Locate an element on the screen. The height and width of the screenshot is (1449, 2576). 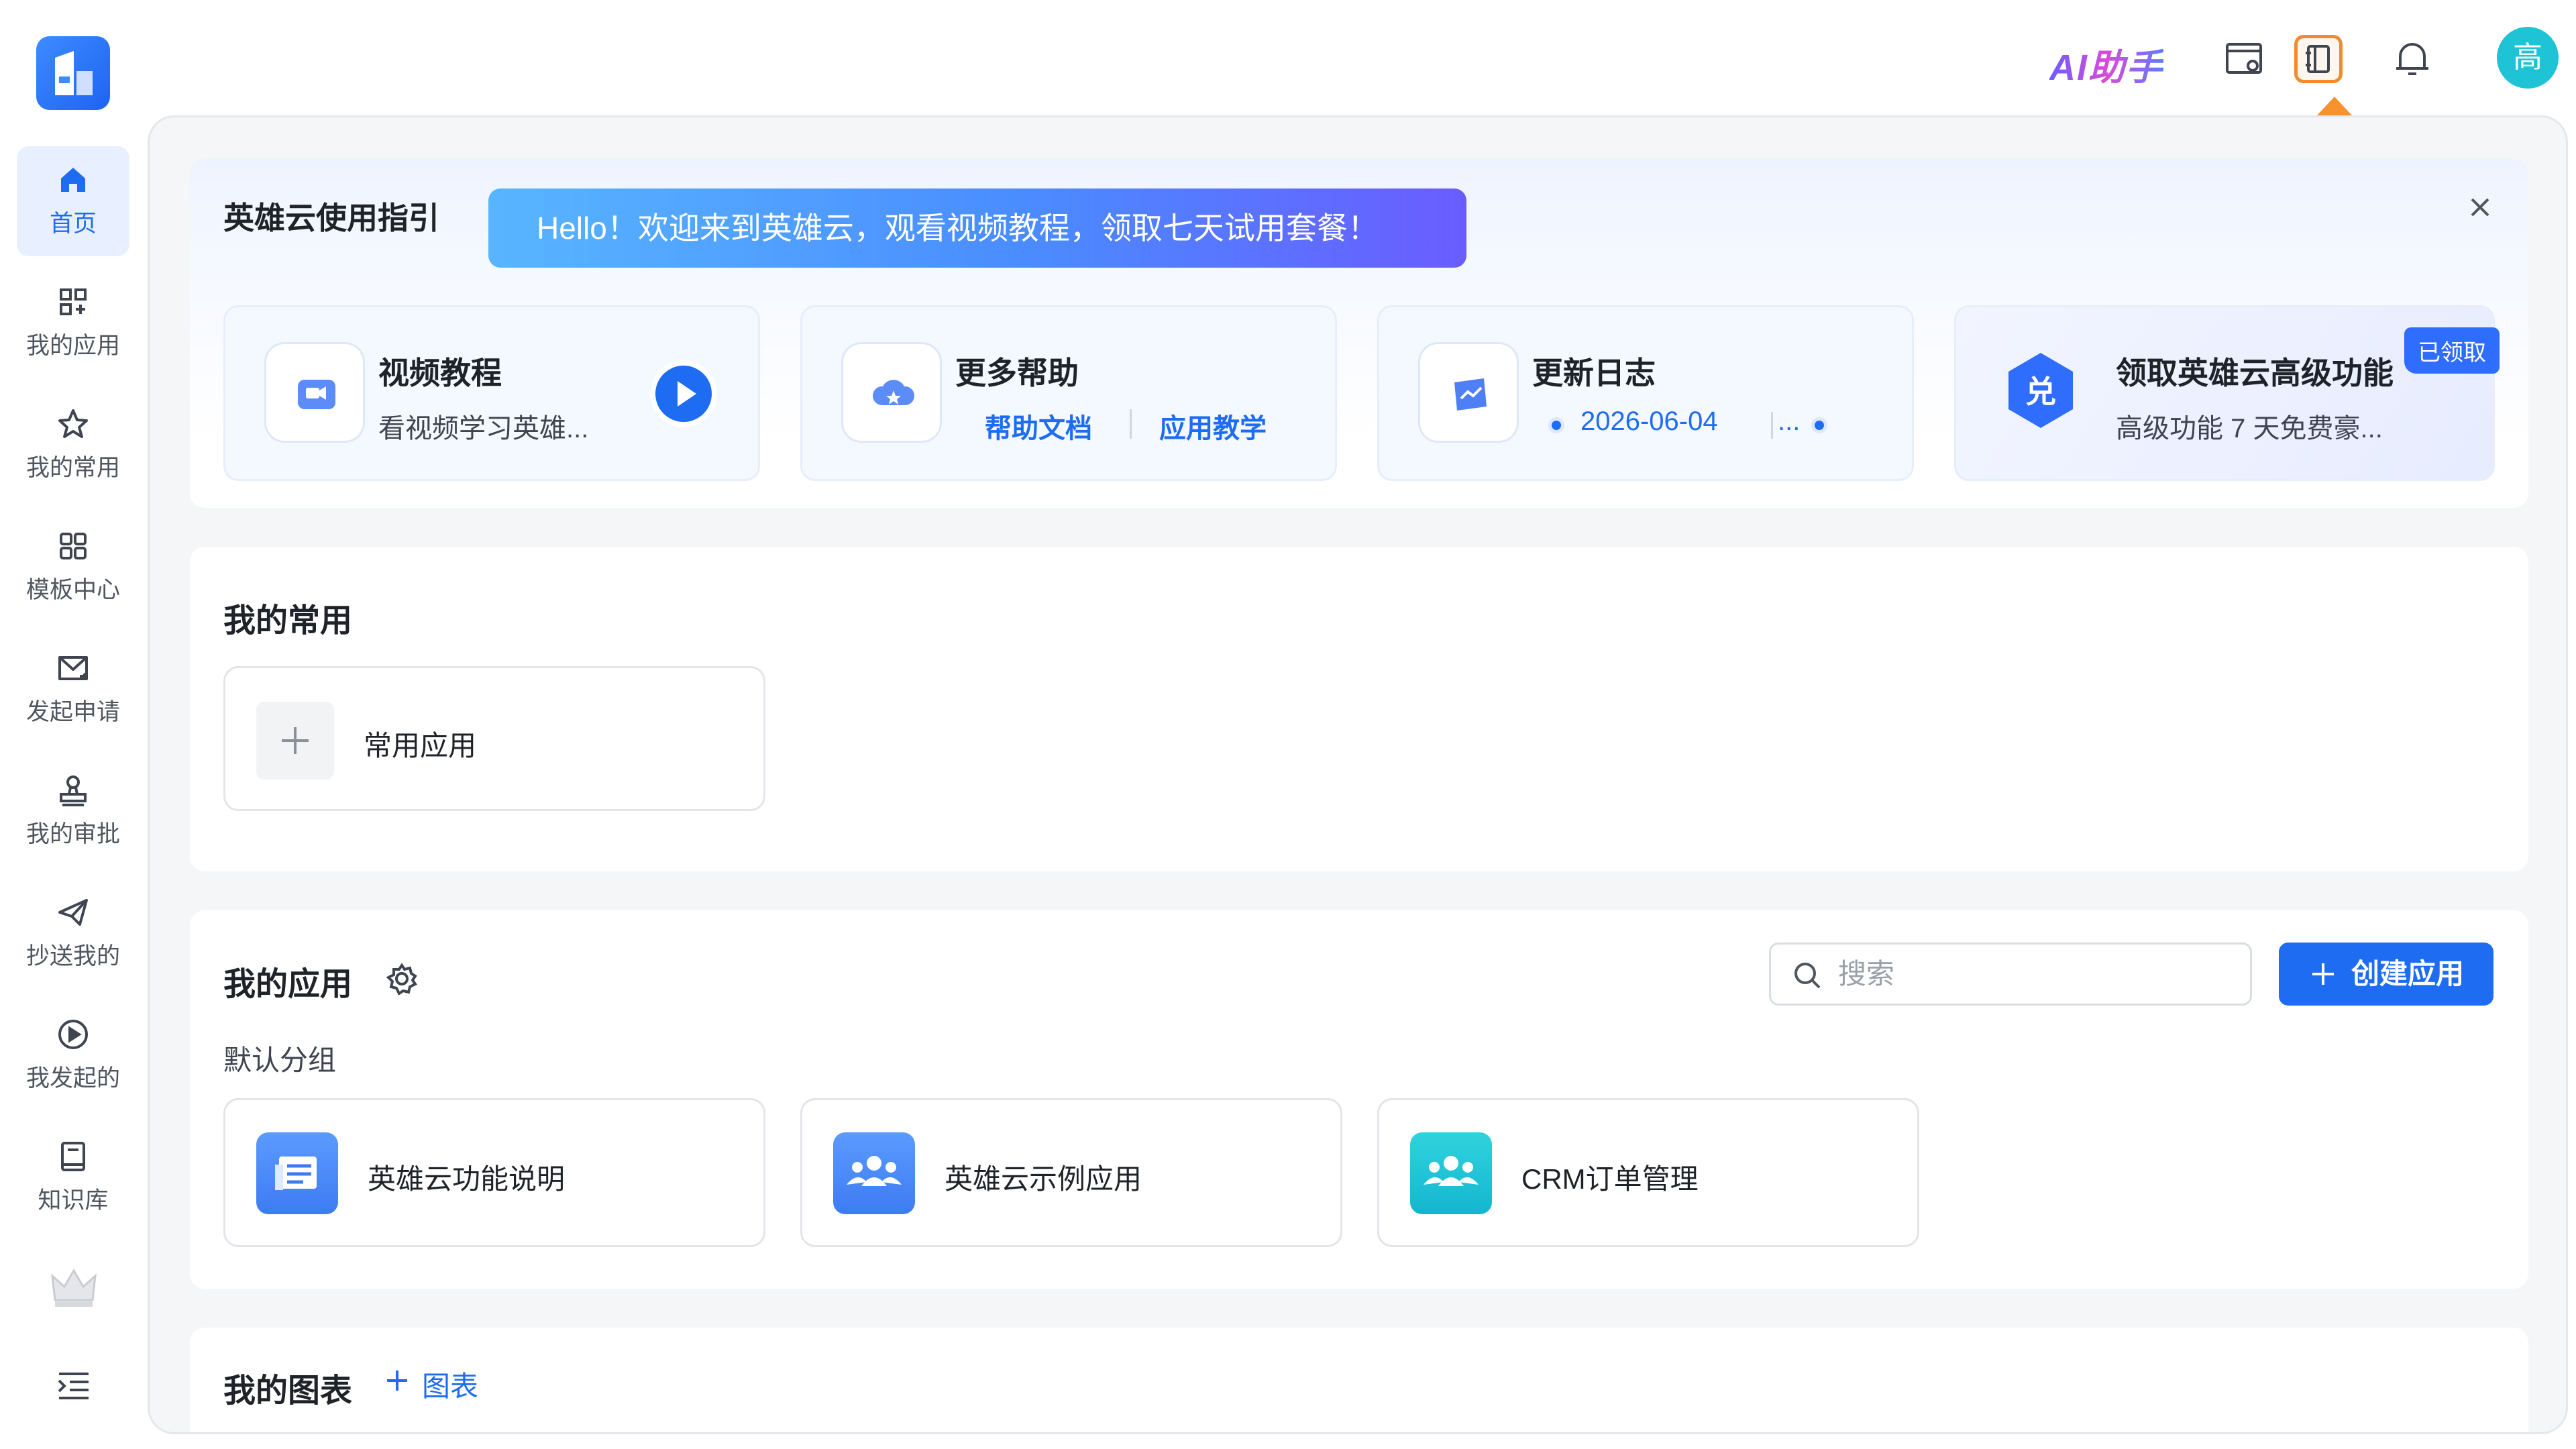
video-icon is located at coordinates (316, 394).